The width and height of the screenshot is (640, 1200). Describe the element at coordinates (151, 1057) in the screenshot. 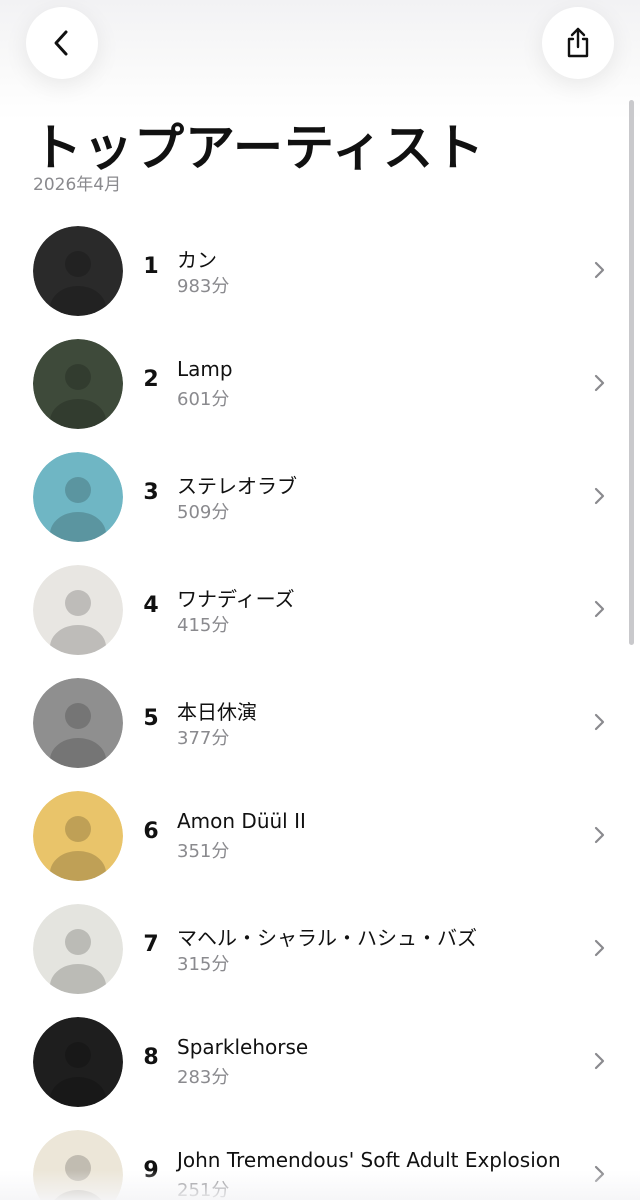

I see `artist-rank: 8` at that location.